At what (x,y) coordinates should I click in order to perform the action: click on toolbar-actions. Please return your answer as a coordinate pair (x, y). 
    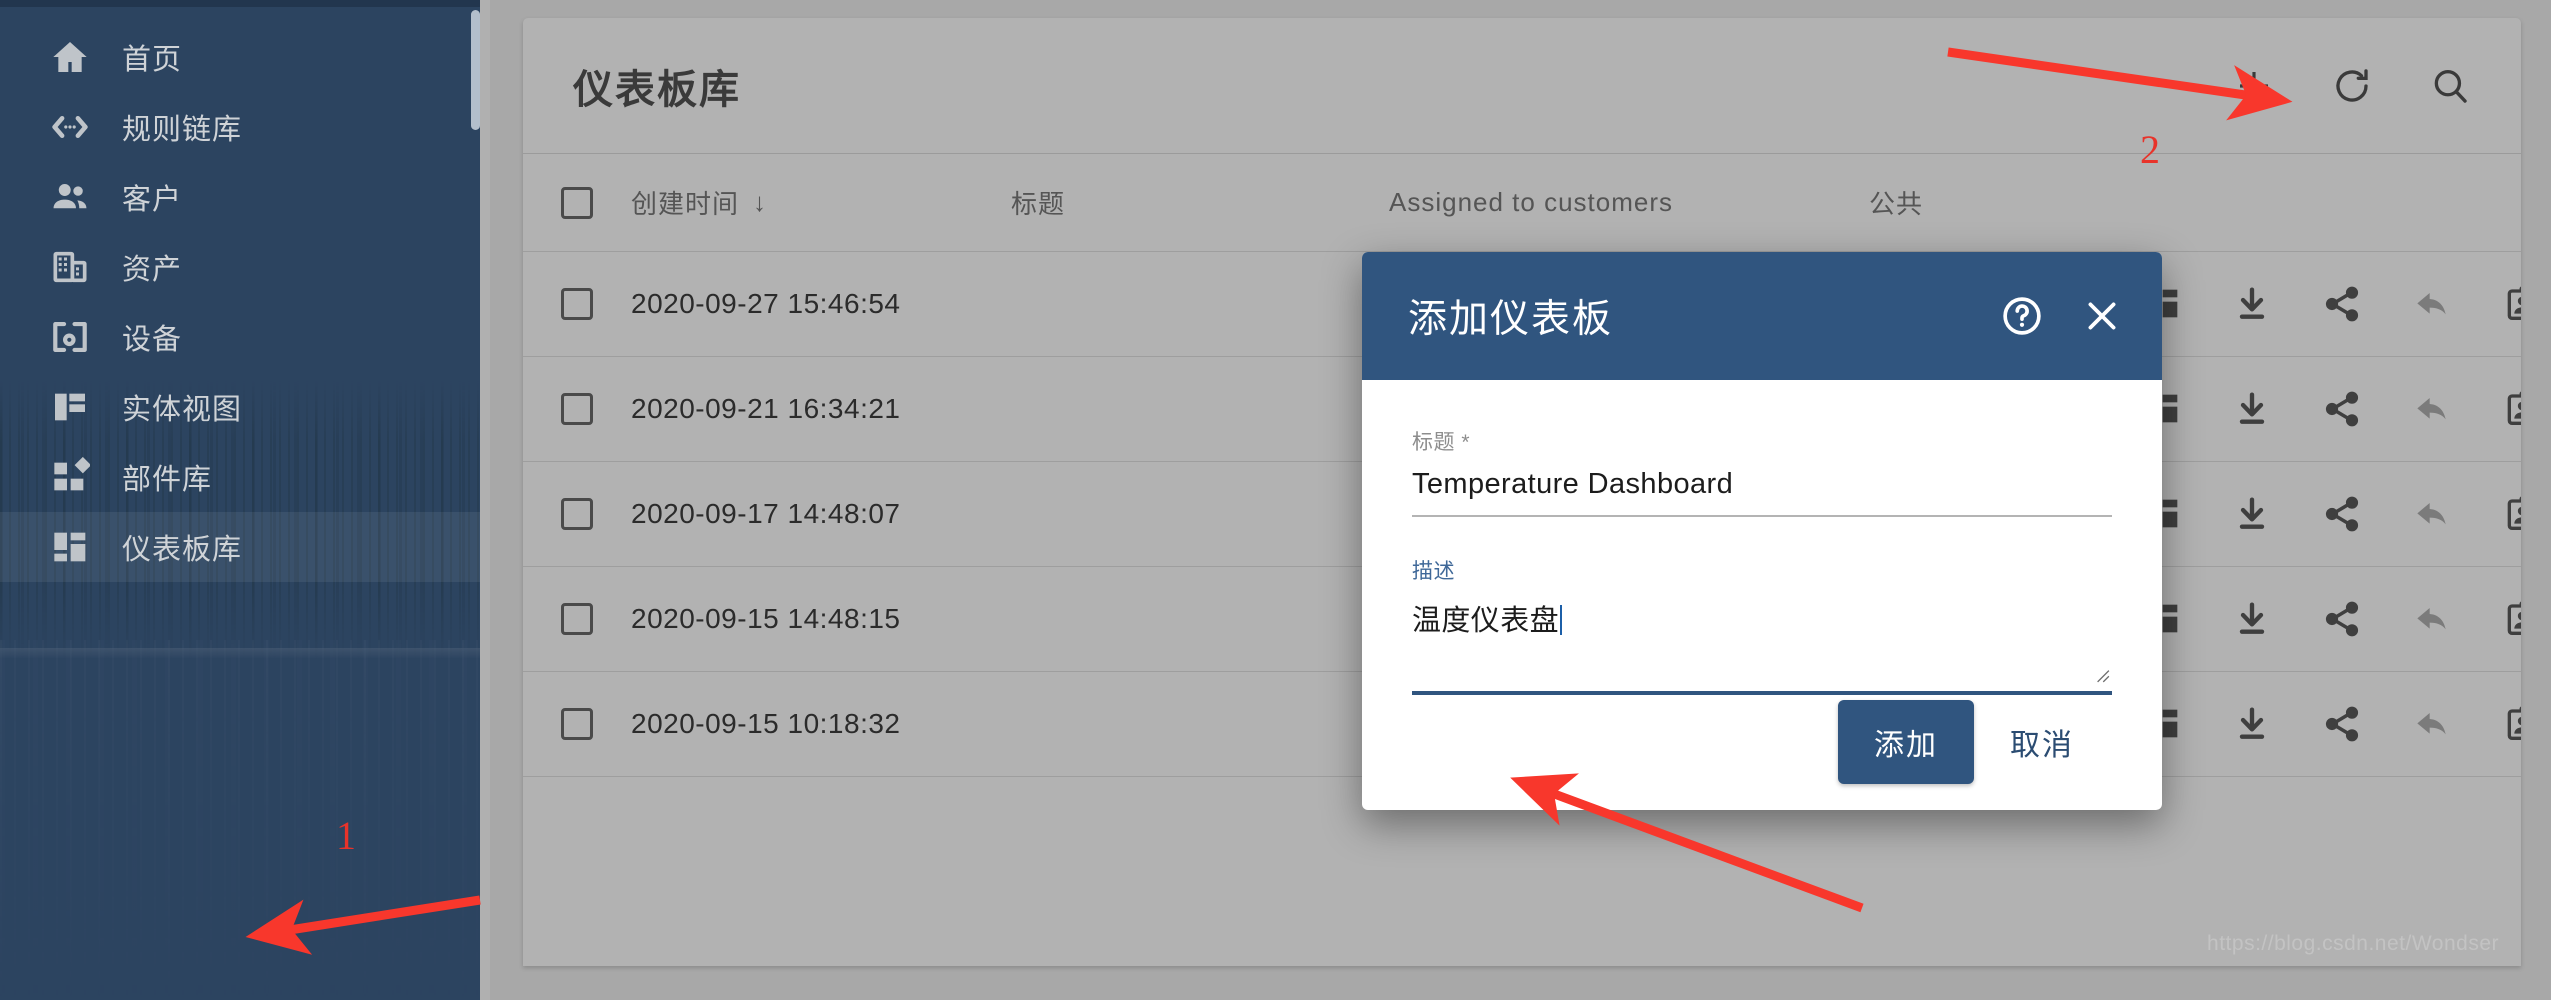
    Looking at the image, I should click on (2352, 86).